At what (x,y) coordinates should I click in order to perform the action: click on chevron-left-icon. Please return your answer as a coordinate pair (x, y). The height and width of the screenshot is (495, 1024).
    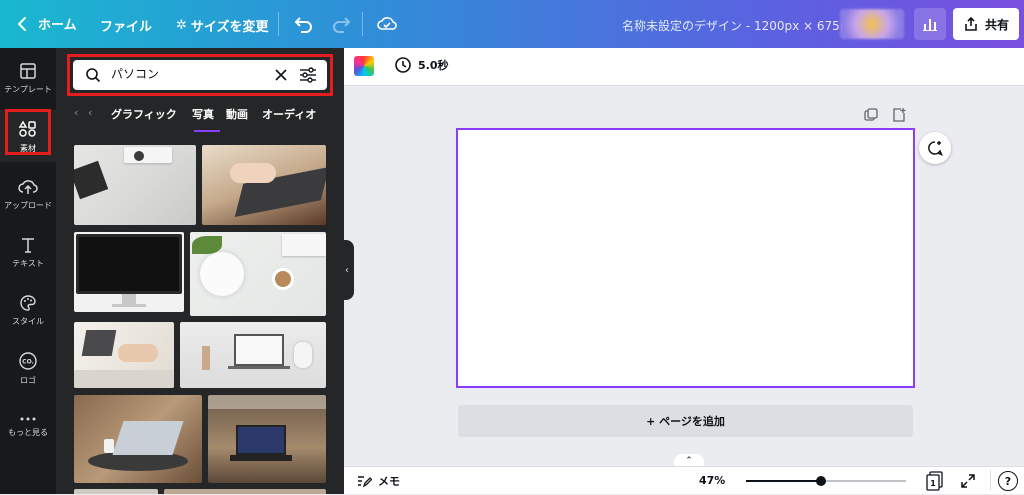
    Looking at the image, I should click on (21, 23).